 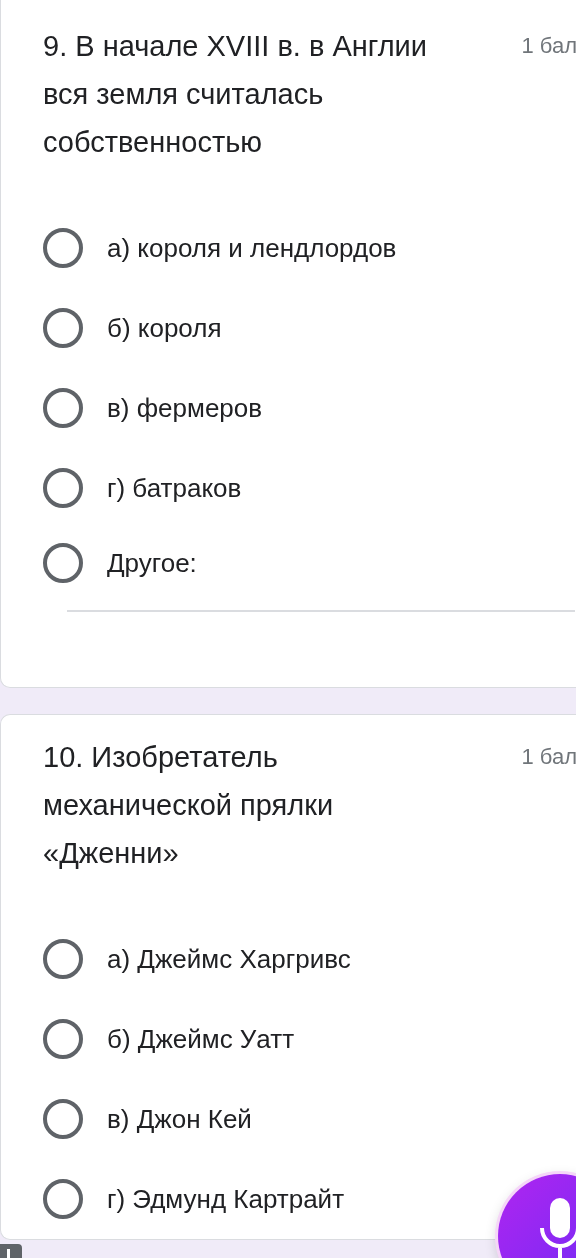 I want to click on option-label: а) Джеймс Харгривс, so click(x=229, y=959).